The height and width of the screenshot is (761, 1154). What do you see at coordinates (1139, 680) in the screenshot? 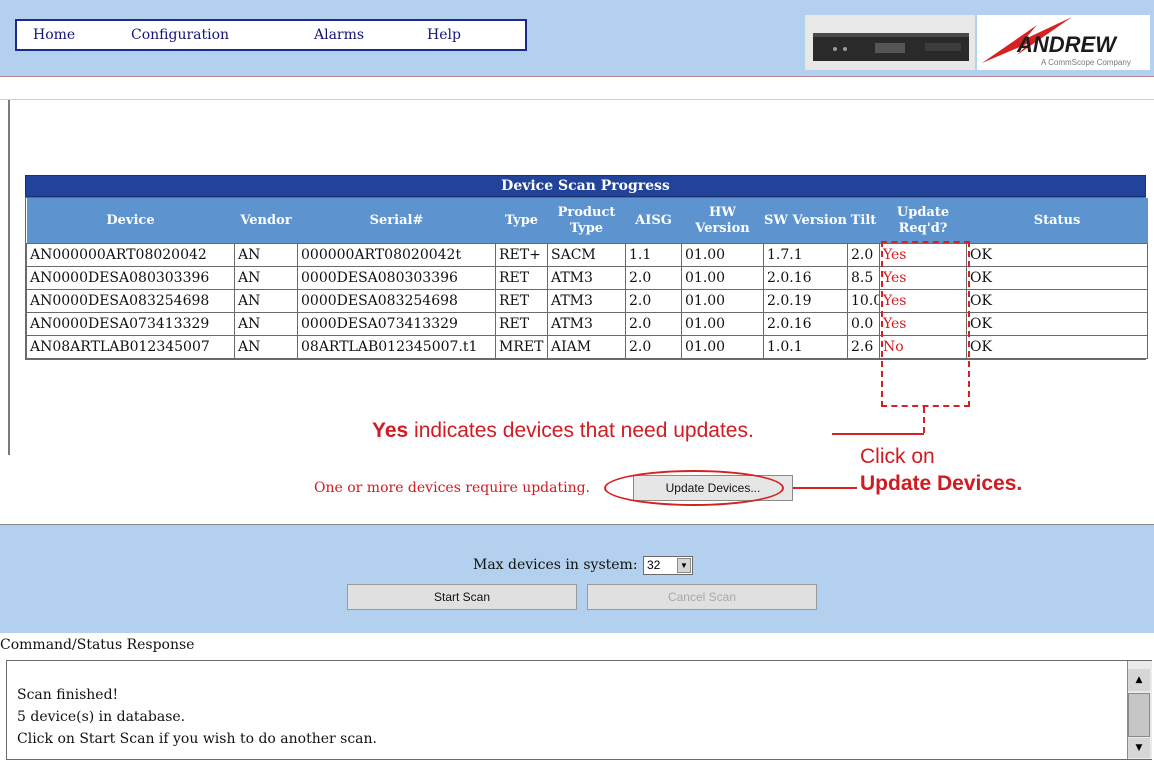
I see `scroll-up-icon: ▲` at bounding box center [1139, 680].